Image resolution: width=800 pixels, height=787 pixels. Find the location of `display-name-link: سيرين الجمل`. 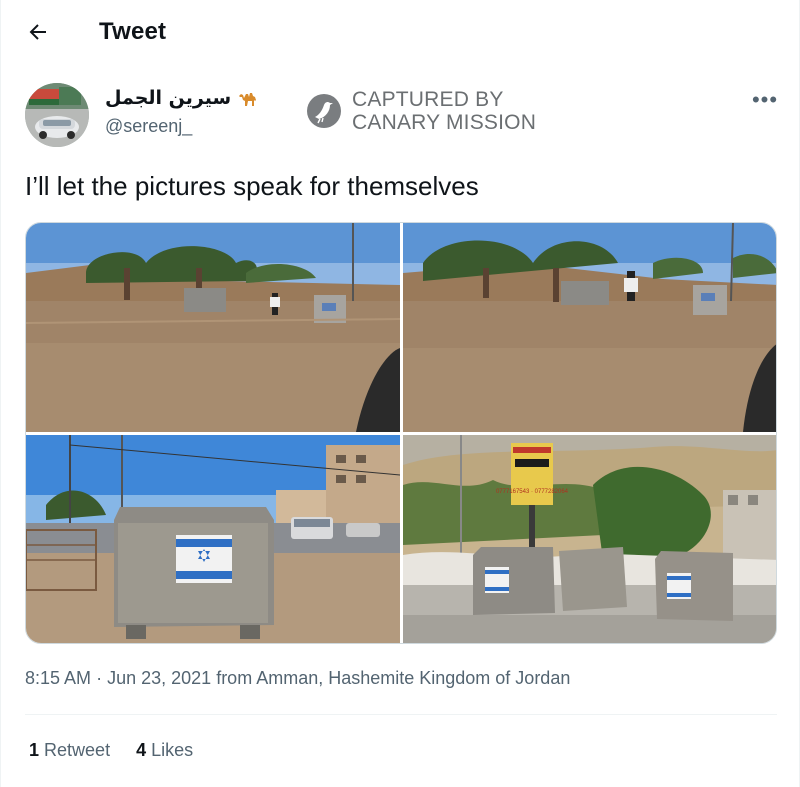

display-name-link: سيرين الجمل is located at coordinates (182, 98).